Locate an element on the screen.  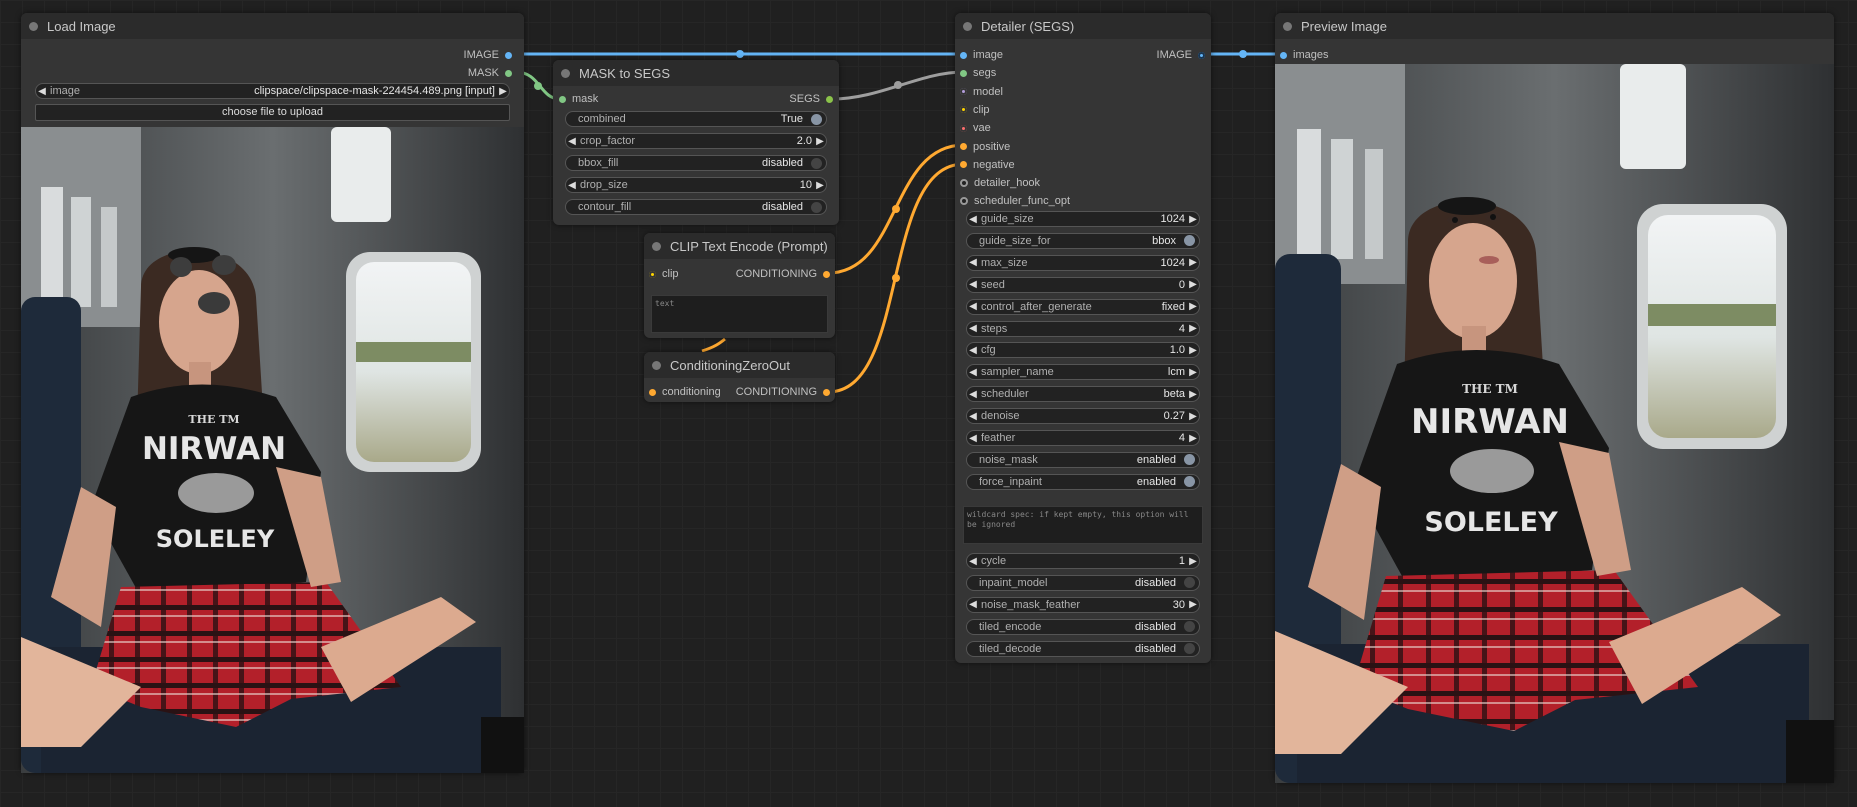
force-inpaint-widget: force_inpaint enabled is located at coordinates (1083, 481).